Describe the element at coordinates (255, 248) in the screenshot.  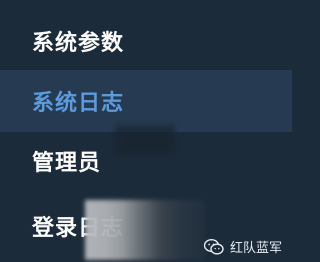
I see `watermark-text: 红队蓝军` at that location.